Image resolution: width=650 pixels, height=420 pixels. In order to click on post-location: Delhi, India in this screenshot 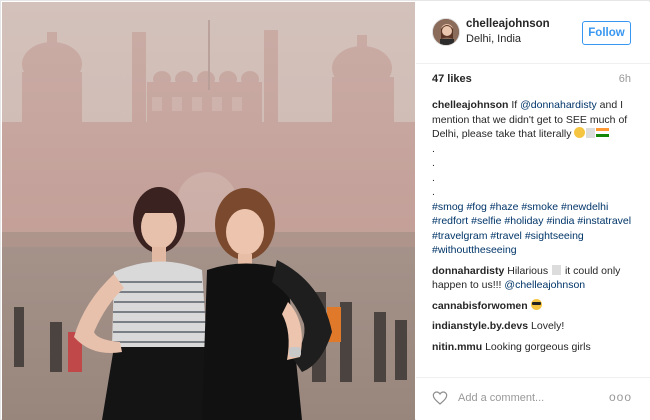, I will do `click(493, 39)`.